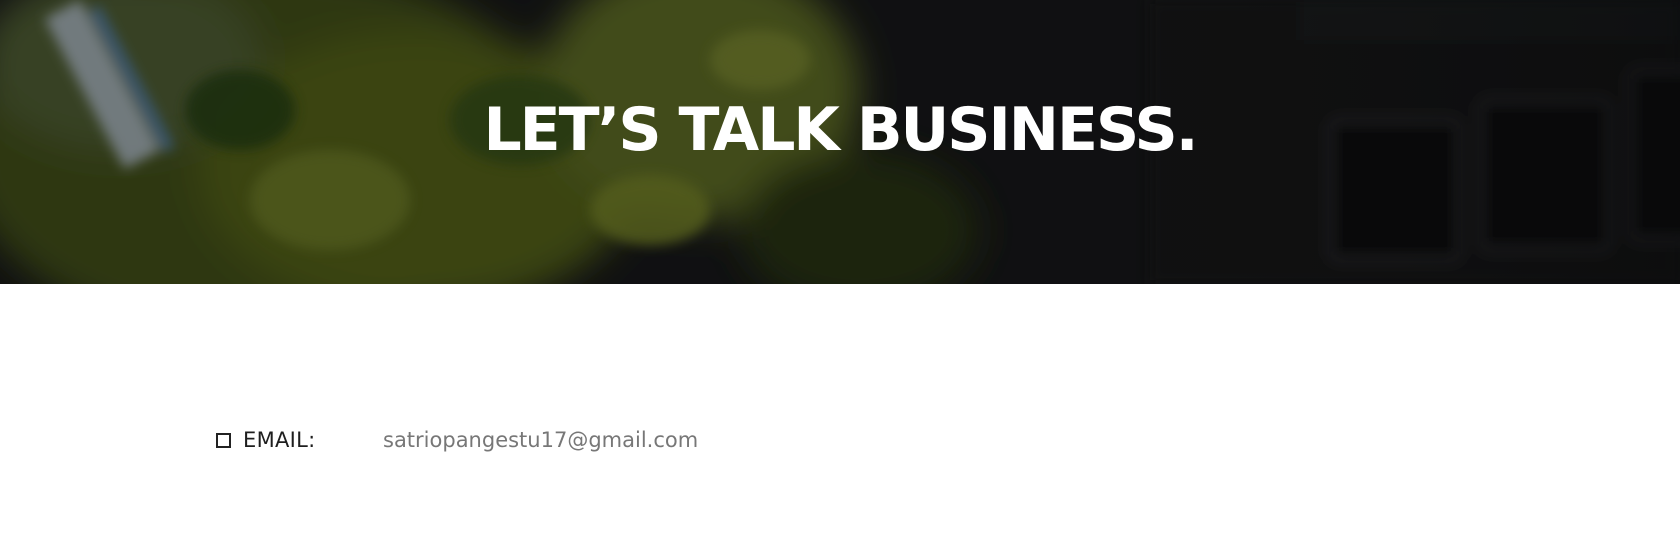 This screenshot has width=1680, height=534. I want to click on page-title: LET’S TALK BUSINESS., so click(840, 130).